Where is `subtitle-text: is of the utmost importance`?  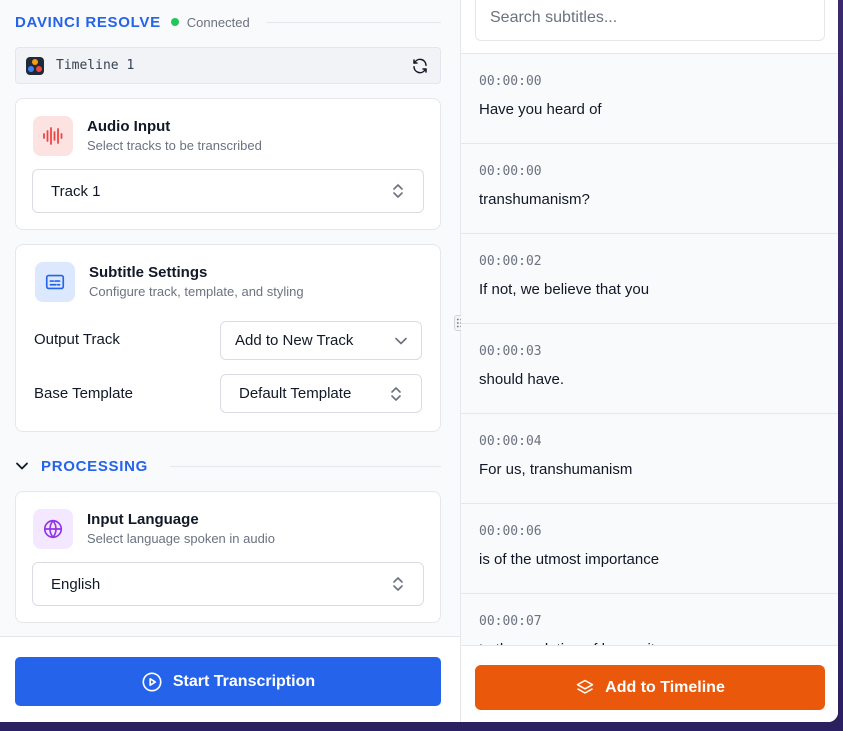 subtitle-text: is of the utmost importance is located at coordinates (569, 559).